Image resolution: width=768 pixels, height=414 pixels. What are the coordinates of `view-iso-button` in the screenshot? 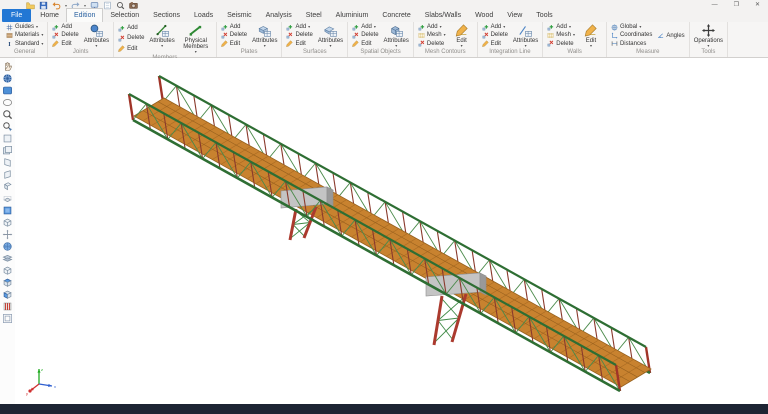 It's located at (7, 210).